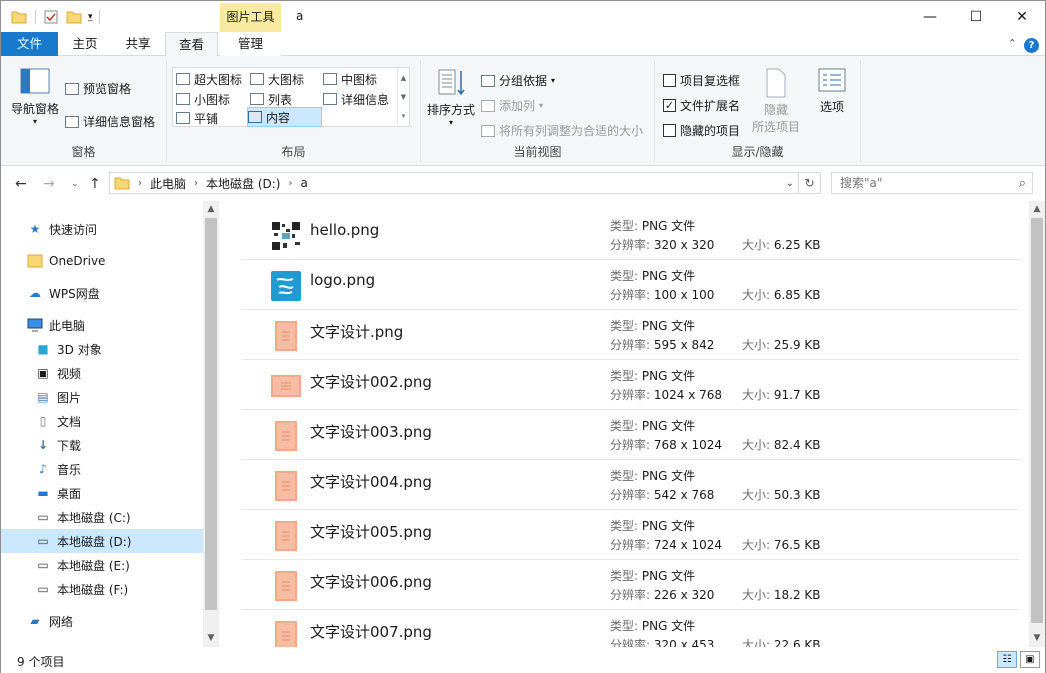  What do you see at coordinates (85, 44) in the screenshot?
I see `tab-home: 主页` at bounding box center [85, 44].